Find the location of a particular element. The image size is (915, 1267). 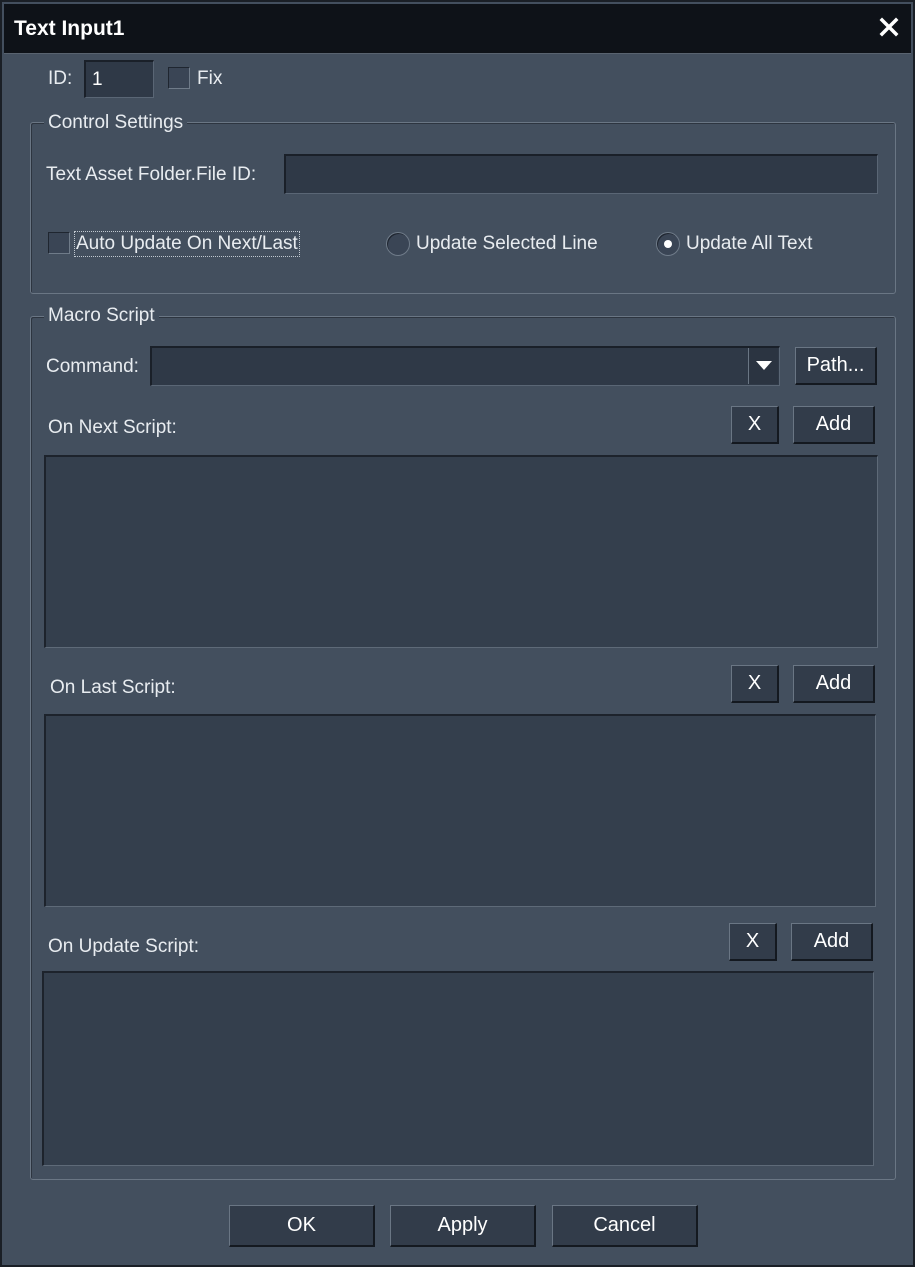

title-bar: Text Input1 is located at coordinates (457, 29).